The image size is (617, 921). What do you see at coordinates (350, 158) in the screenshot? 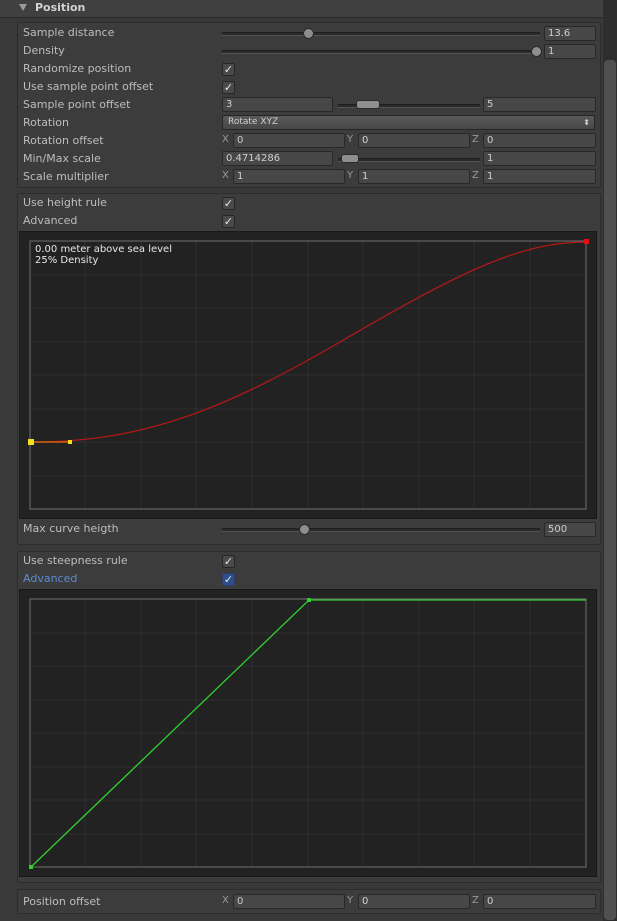
I see `min-max-scale-range-handle` at bounding box center [350, 158].